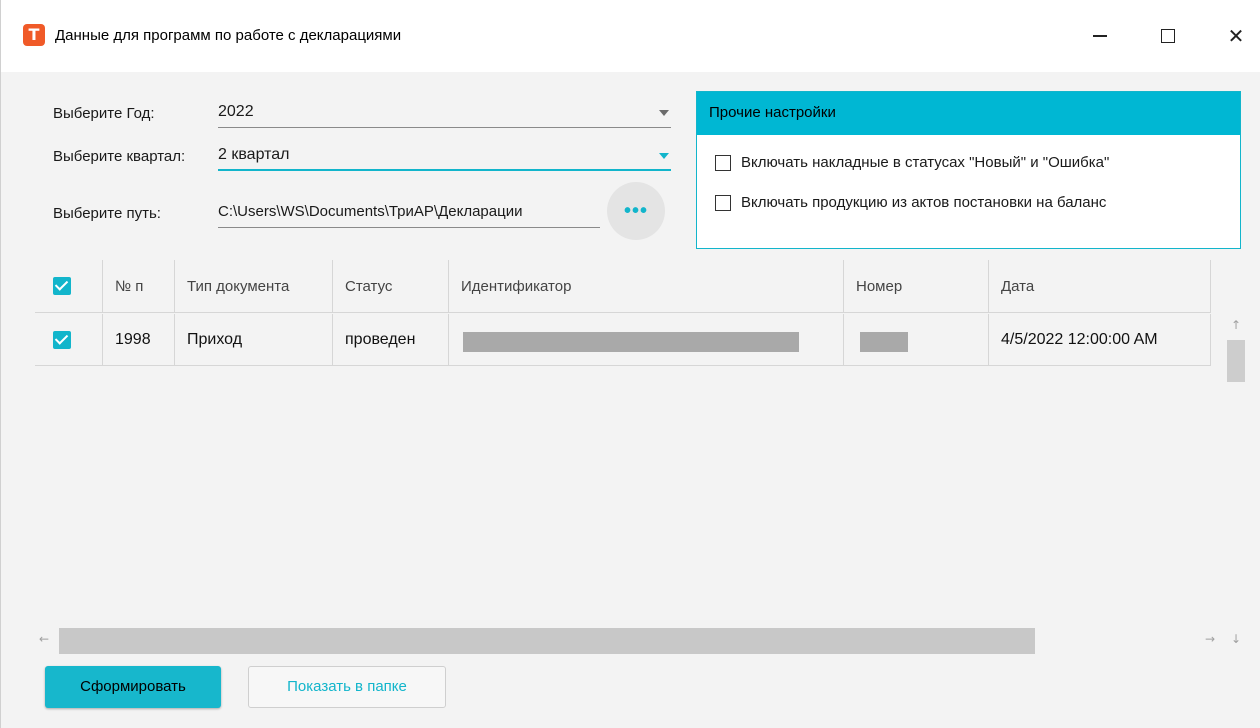 This screenshot has height=728, width=1260. I want to click on close-button: ✕, so click(1236, 36).